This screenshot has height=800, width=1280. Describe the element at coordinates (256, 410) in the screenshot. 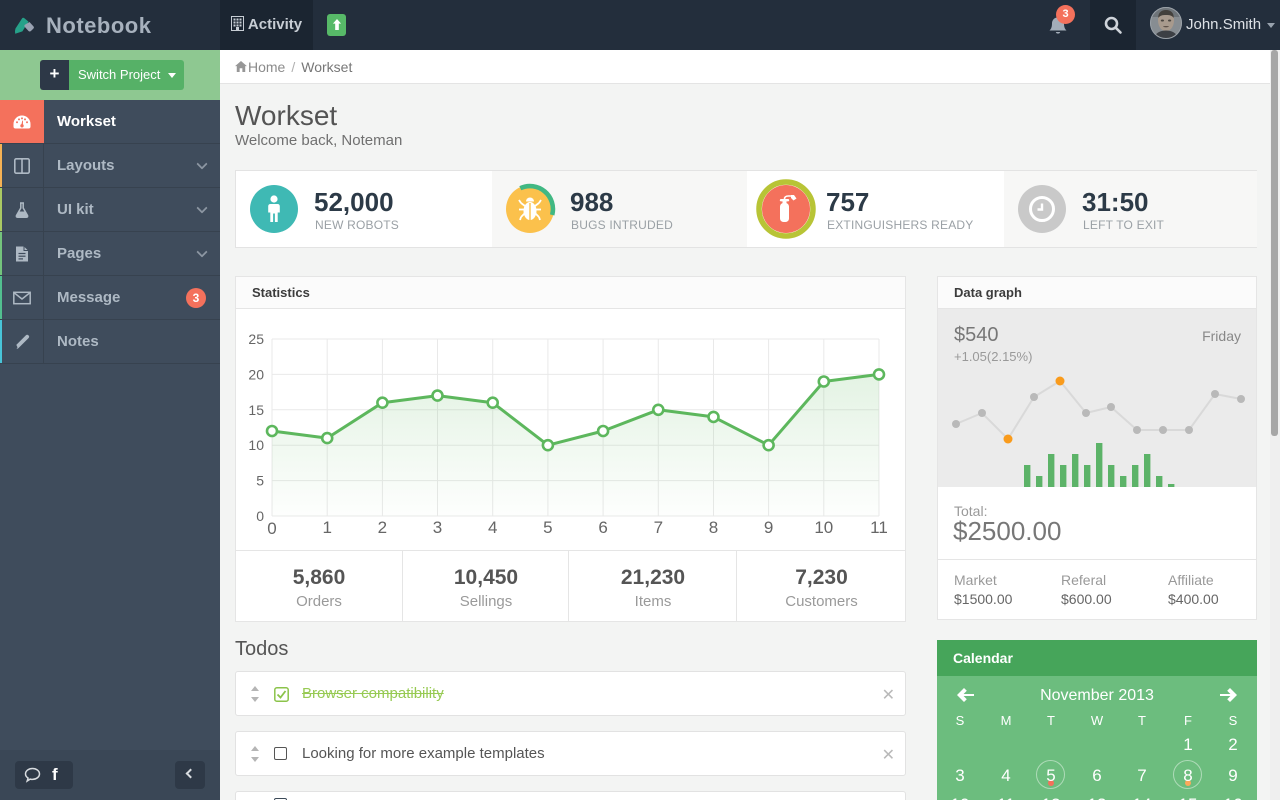

I see `svg-text: 15` at that location.